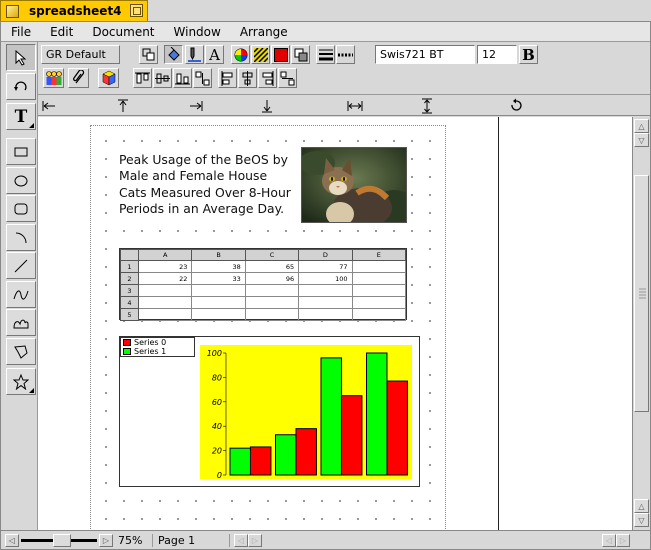  I want to click on fill-tool-button, so click(173, 54).